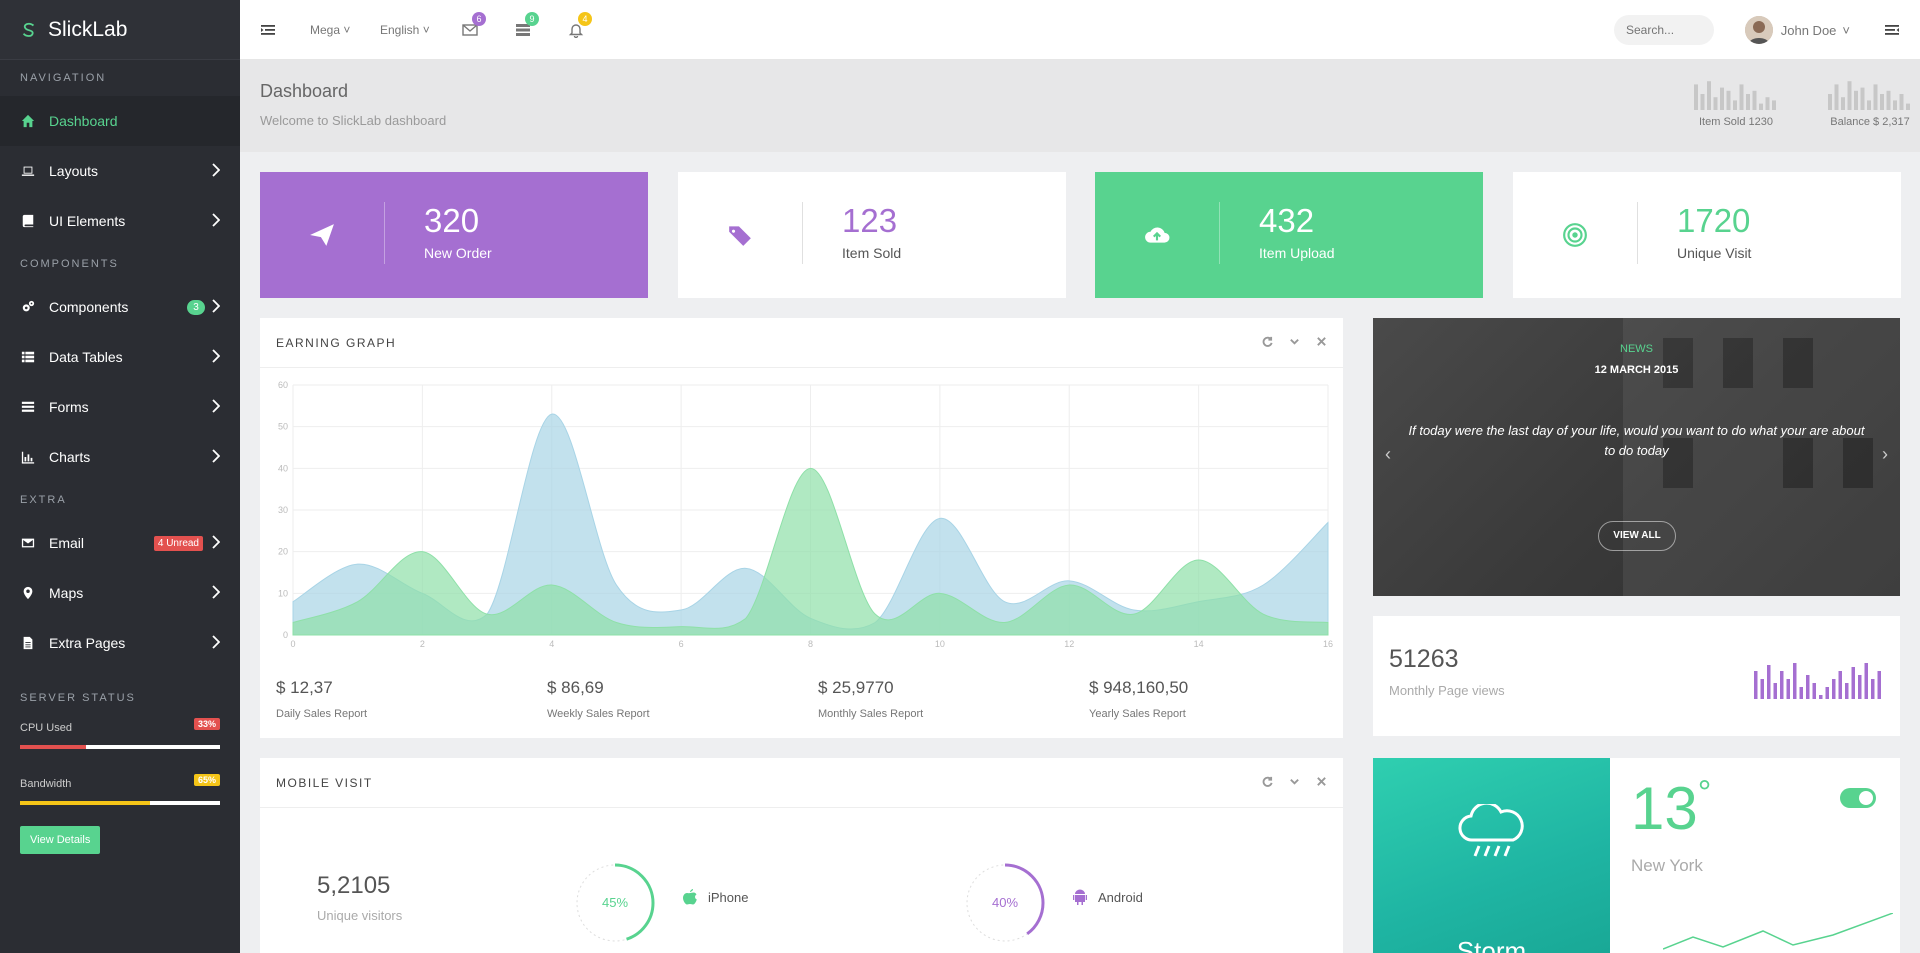 The image size is (1920, 953). Describe the element at coordinates (728, 897) in the screenshot. I see `iphone-label: iPhone` at that location.